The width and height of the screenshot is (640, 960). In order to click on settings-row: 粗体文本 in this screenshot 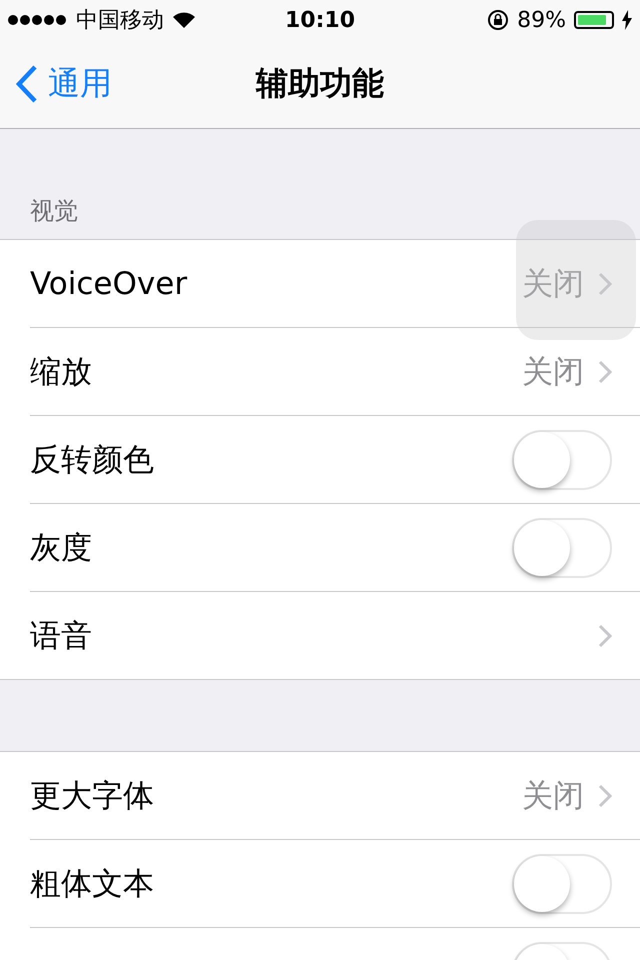, I will do `click(335, 884)`.